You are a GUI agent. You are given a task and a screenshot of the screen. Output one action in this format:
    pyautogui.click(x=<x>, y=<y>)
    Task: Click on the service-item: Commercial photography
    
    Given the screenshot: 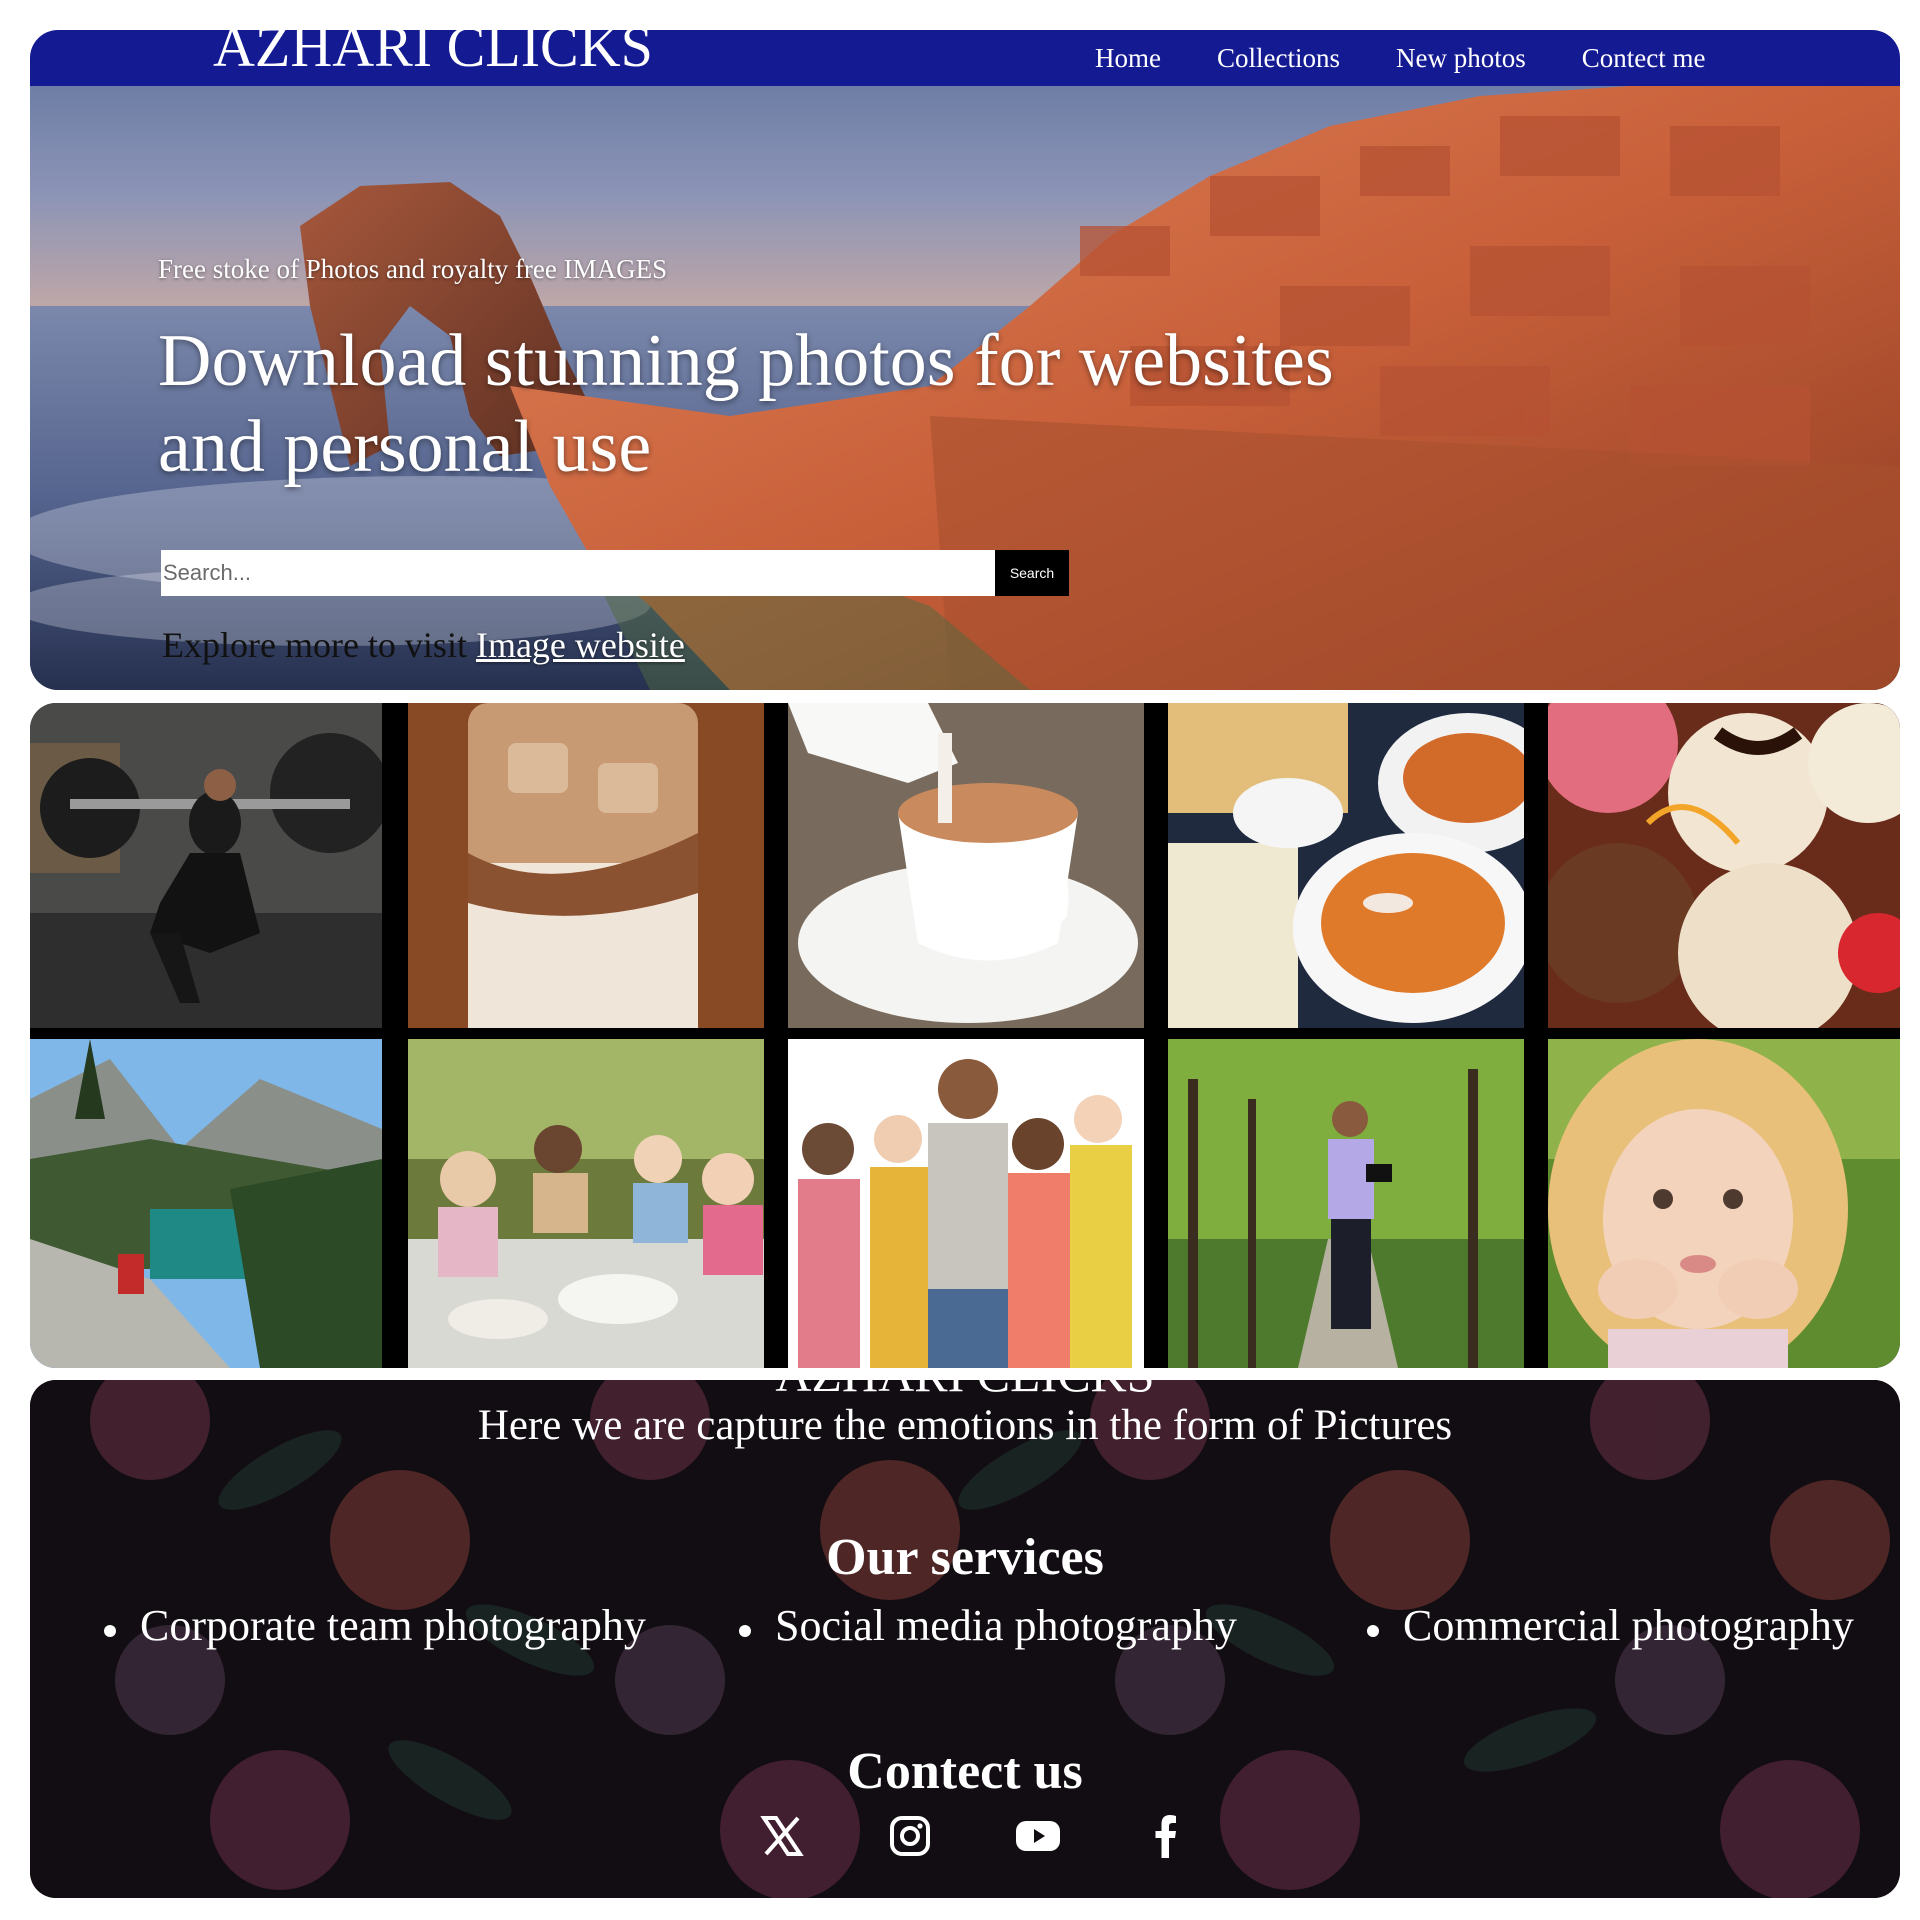 What is the action you would take?
    pyautogui.click(x=1608, y=1625)
    